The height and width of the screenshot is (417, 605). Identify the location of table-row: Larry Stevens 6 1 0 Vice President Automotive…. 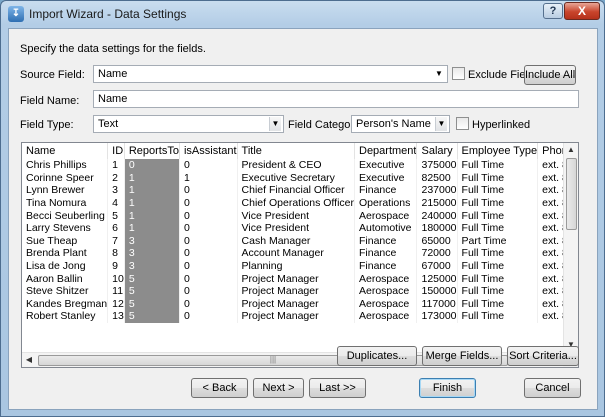
(300, 228).